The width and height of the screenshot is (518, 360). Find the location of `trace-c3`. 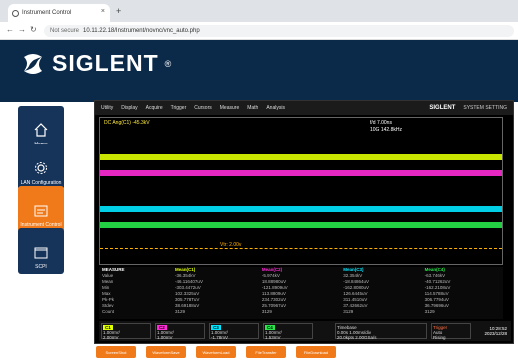

trace-c3 is located at coordinates (301, 209).